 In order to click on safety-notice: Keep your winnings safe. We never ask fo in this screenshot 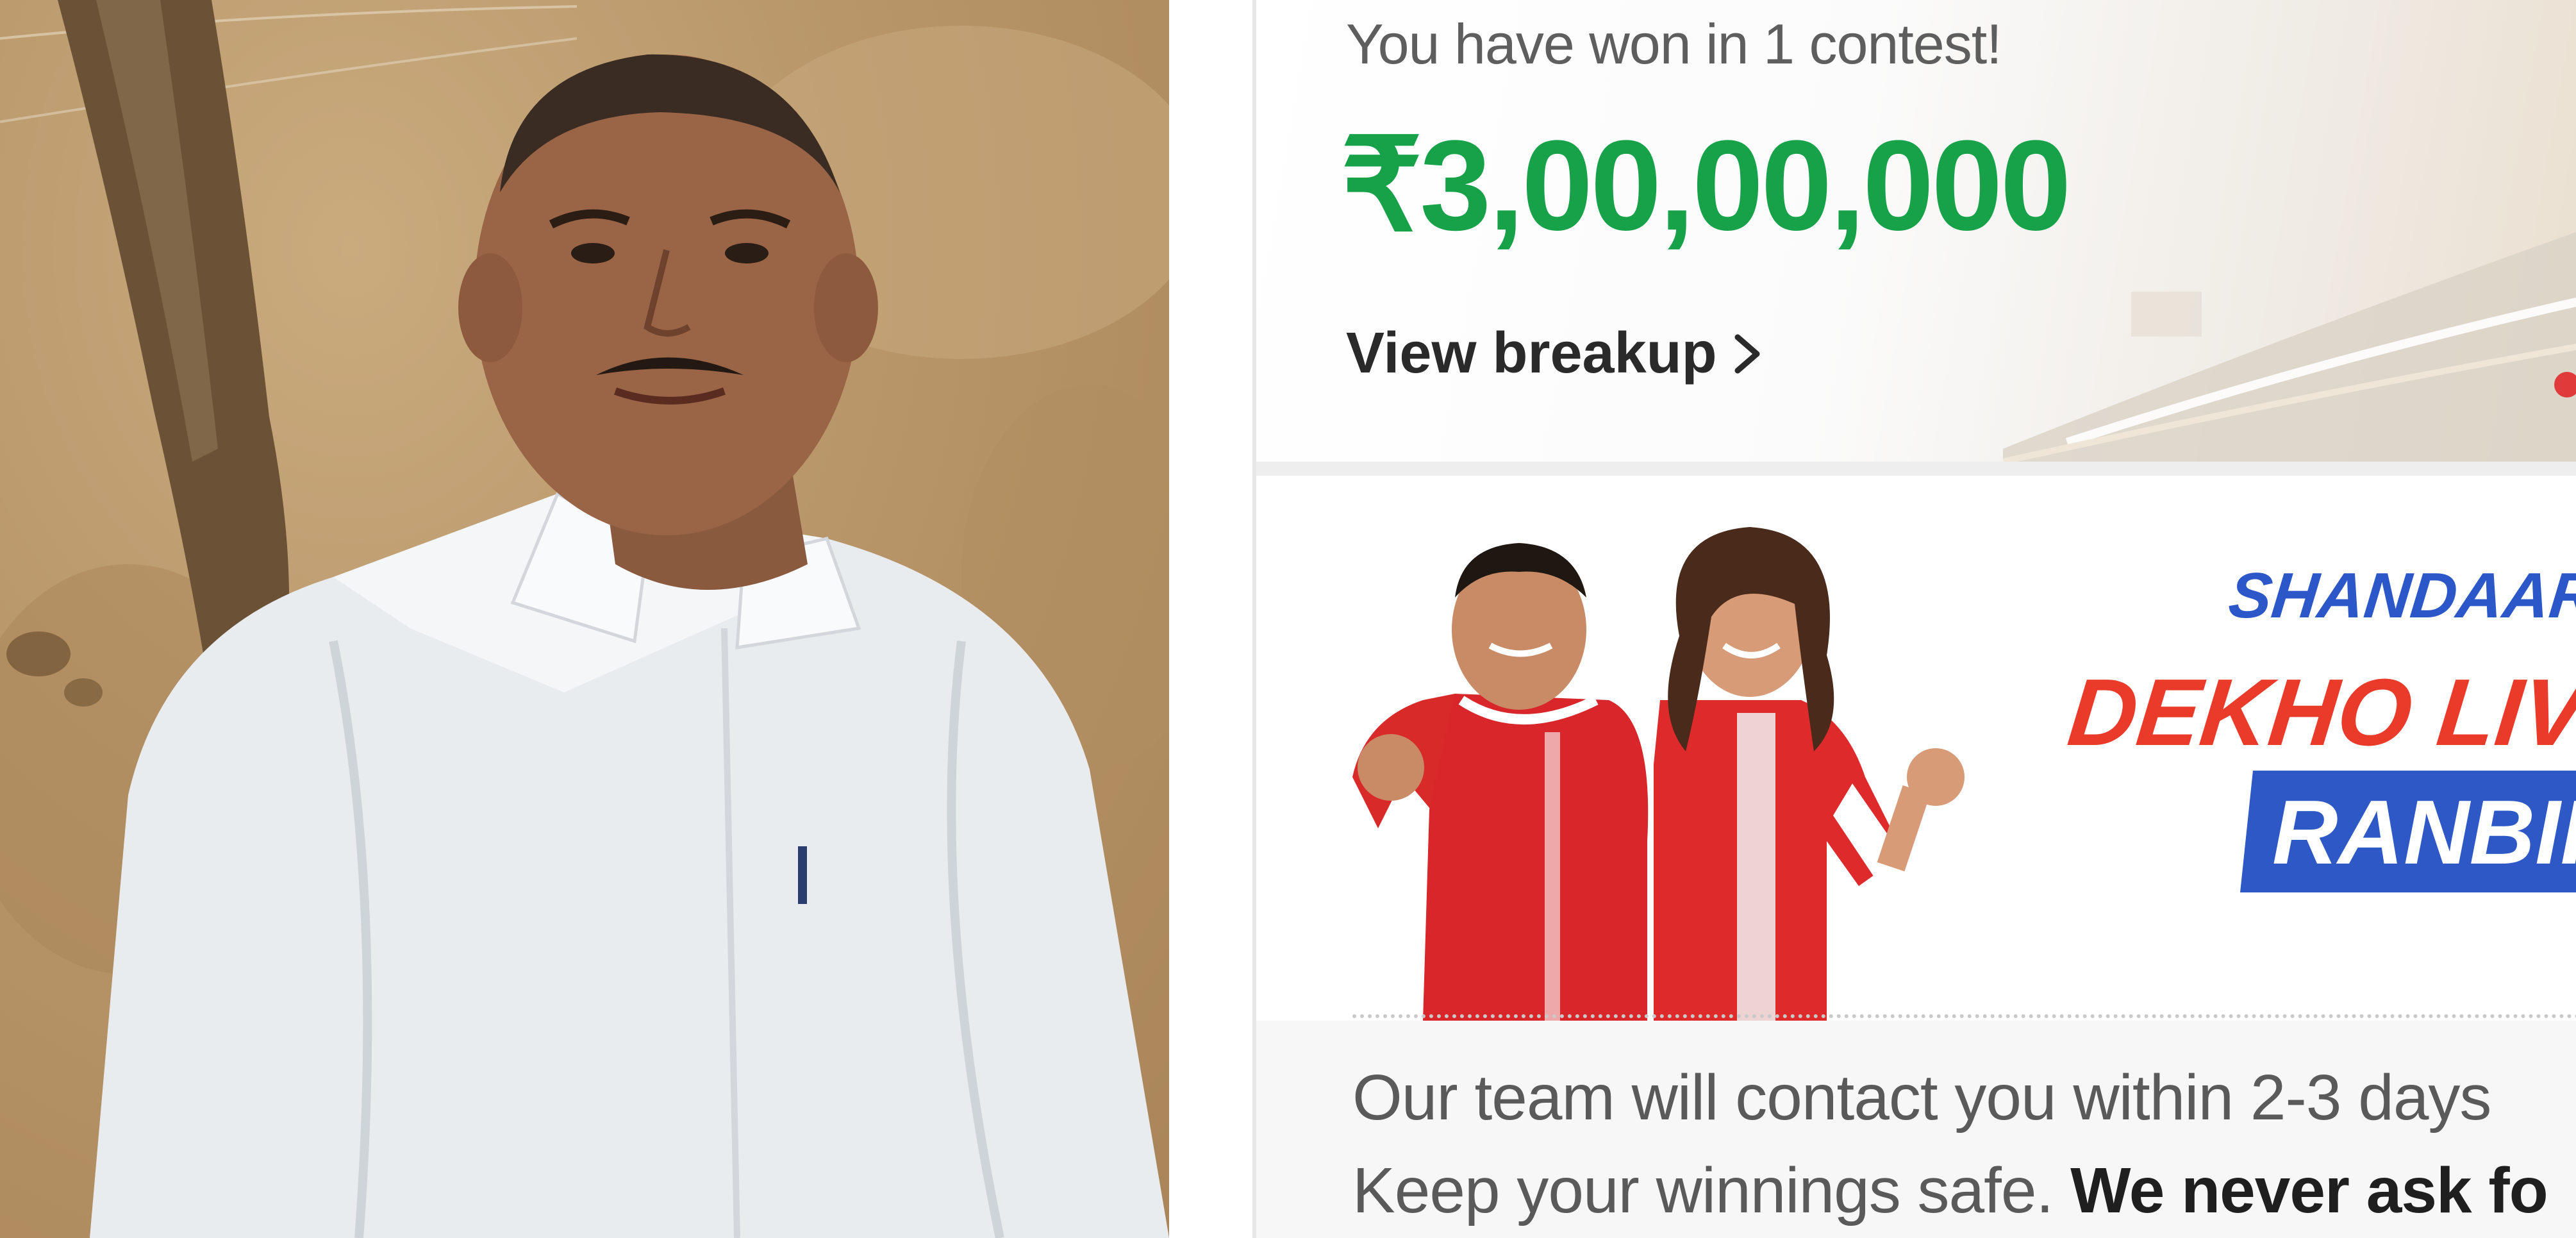, I will do `click(1950, 1191)`.